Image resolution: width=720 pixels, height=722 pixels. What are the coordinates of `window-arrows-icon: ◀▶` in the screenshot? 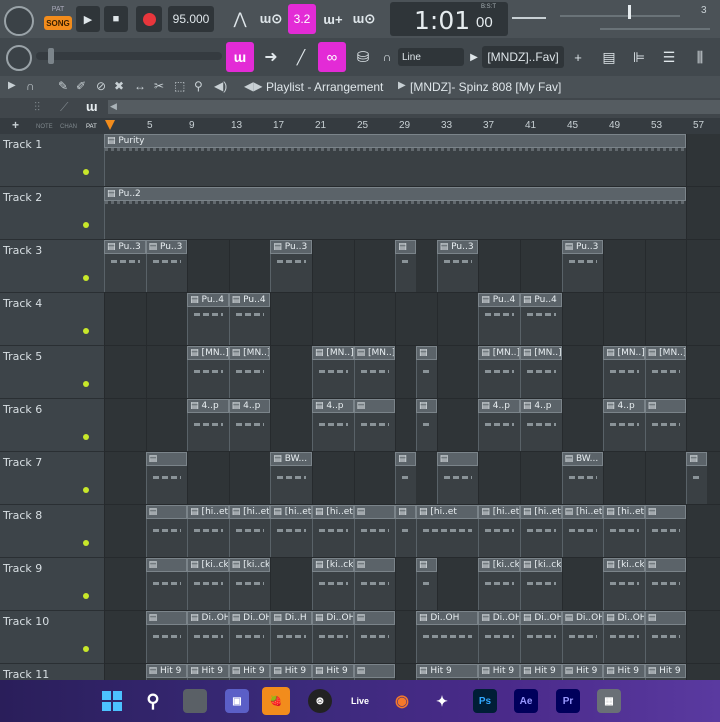 It's located at (253, 86).